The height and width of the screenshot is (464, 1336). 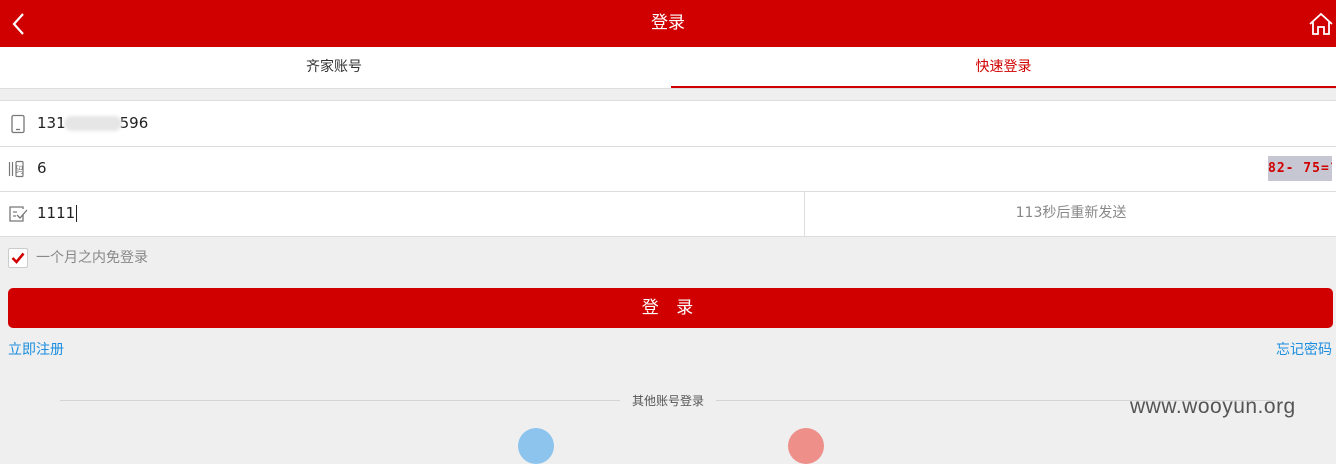 I want to click on register-link: 立即注册, so click(x=36, y=349).